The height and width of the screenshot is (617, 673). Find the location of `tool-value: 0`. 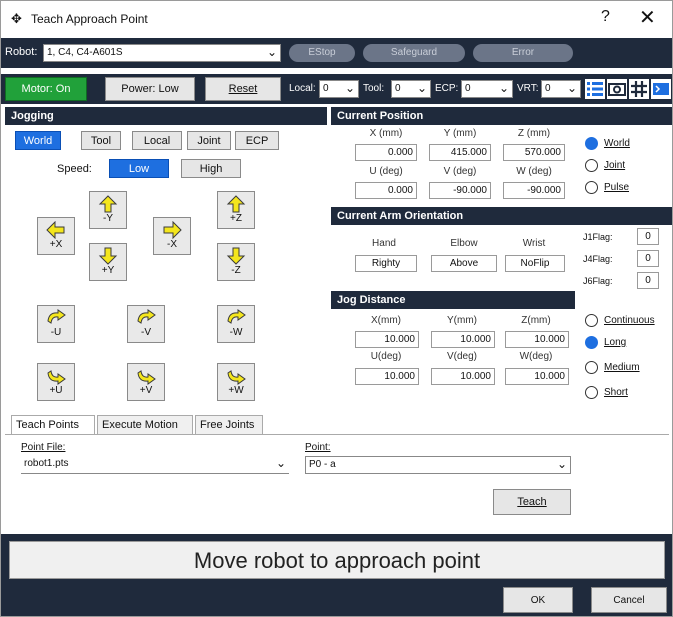

tool-value: 0 is located at coordinates (398, 88).